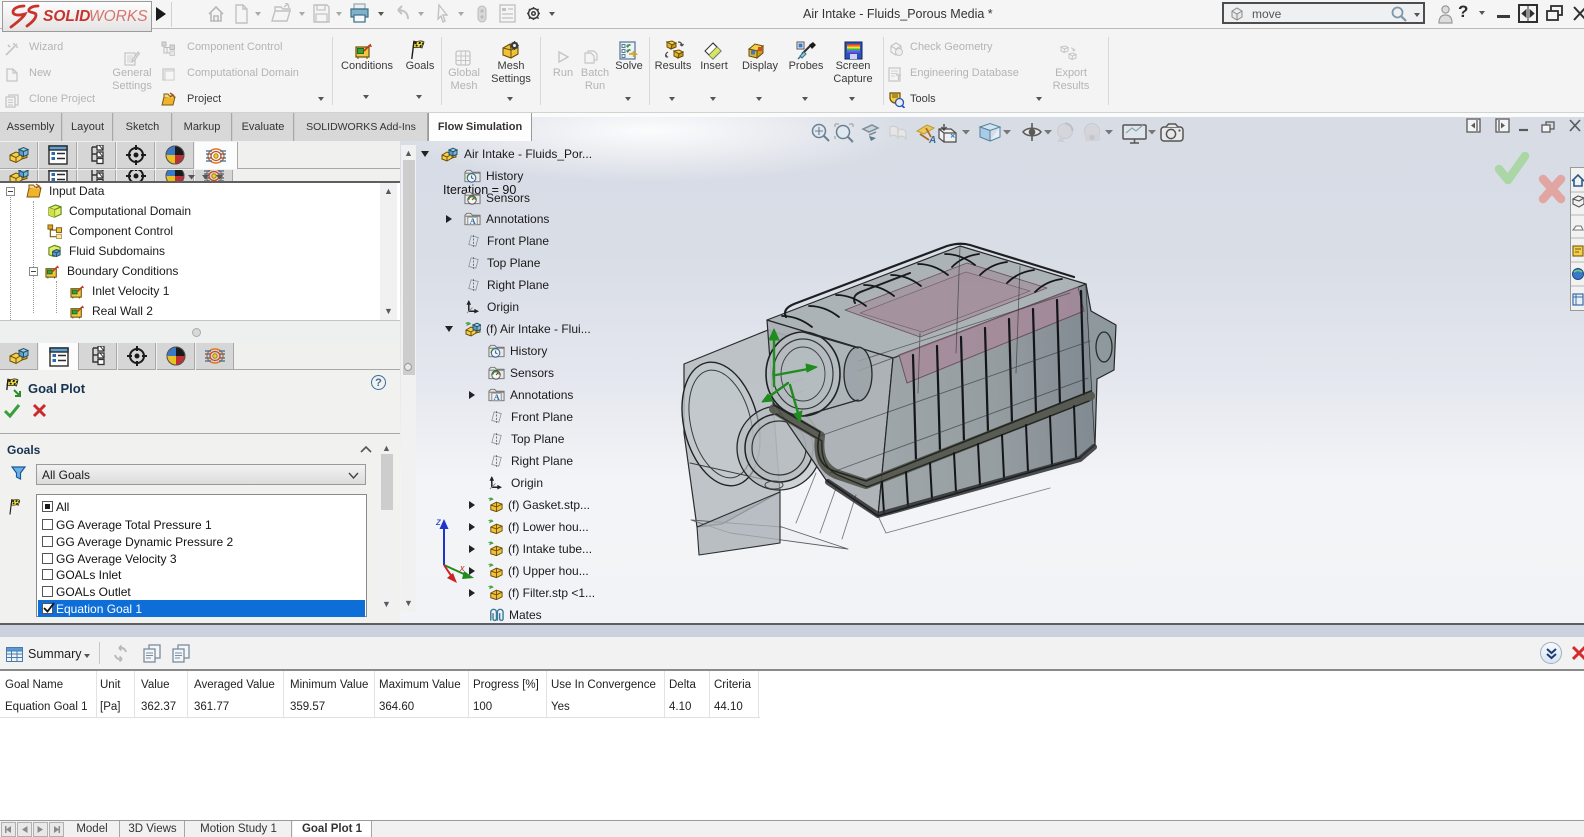 This screenshot has height=837, width=1584. What do you see at coordinates (438, 522) in the screenshot?
I see `svg-text: z` at bounding box center [438, 522].